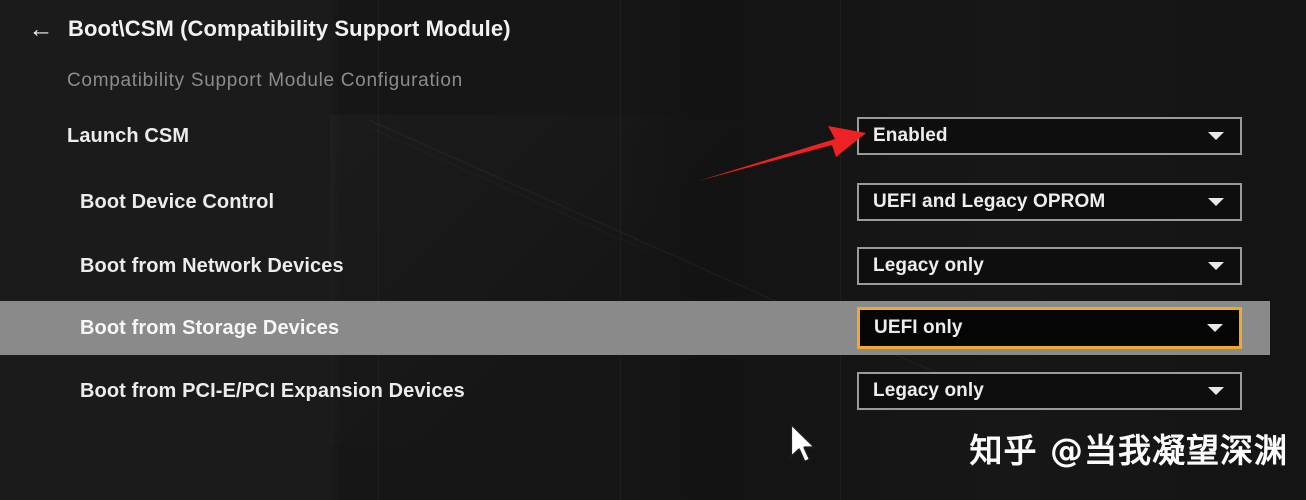 The width and height of the screenshot is (1306, 500). What do you see at coordinates (128, 135) in the screenshot?
I see `setting-label: Launch CSM` at bounding box center [128, 135].